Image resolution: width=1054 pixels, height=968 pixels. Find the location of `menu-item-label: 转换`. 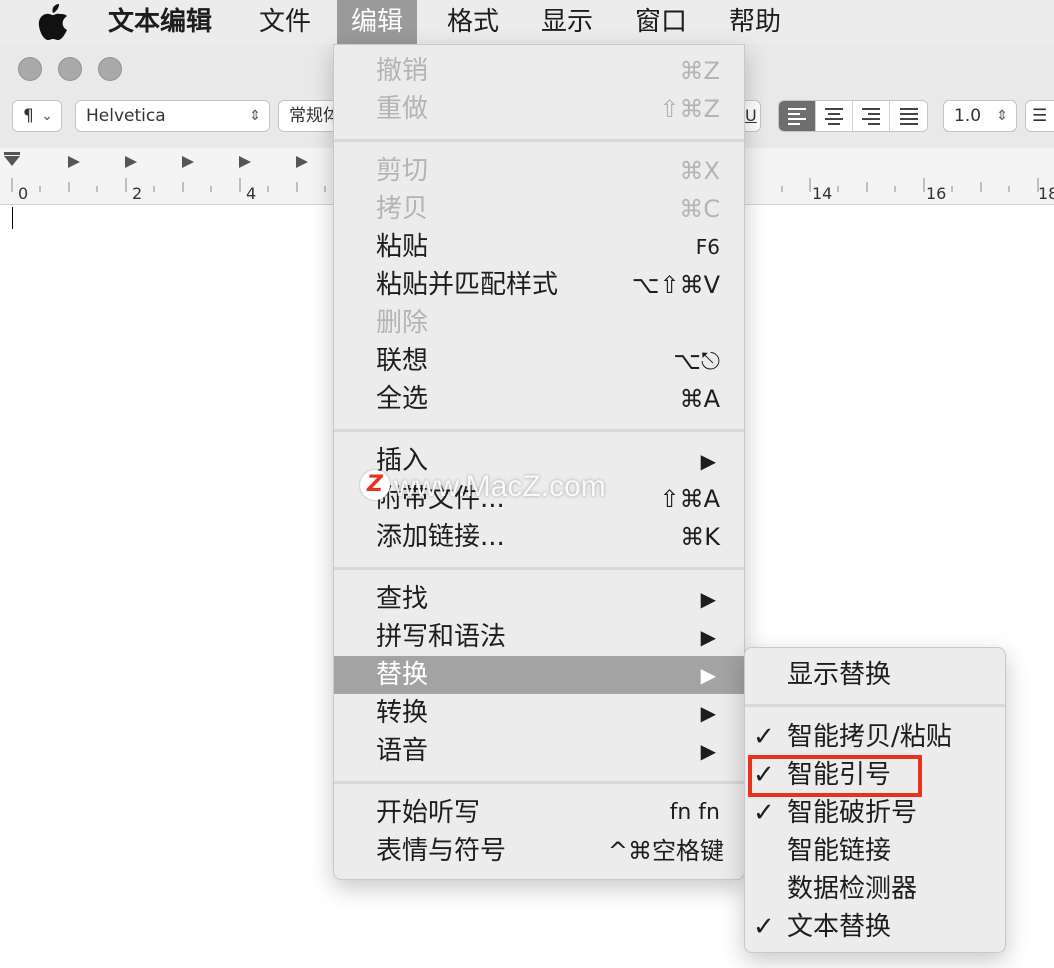

menu-item-label: 转换 is located at coordinates (402, 713).